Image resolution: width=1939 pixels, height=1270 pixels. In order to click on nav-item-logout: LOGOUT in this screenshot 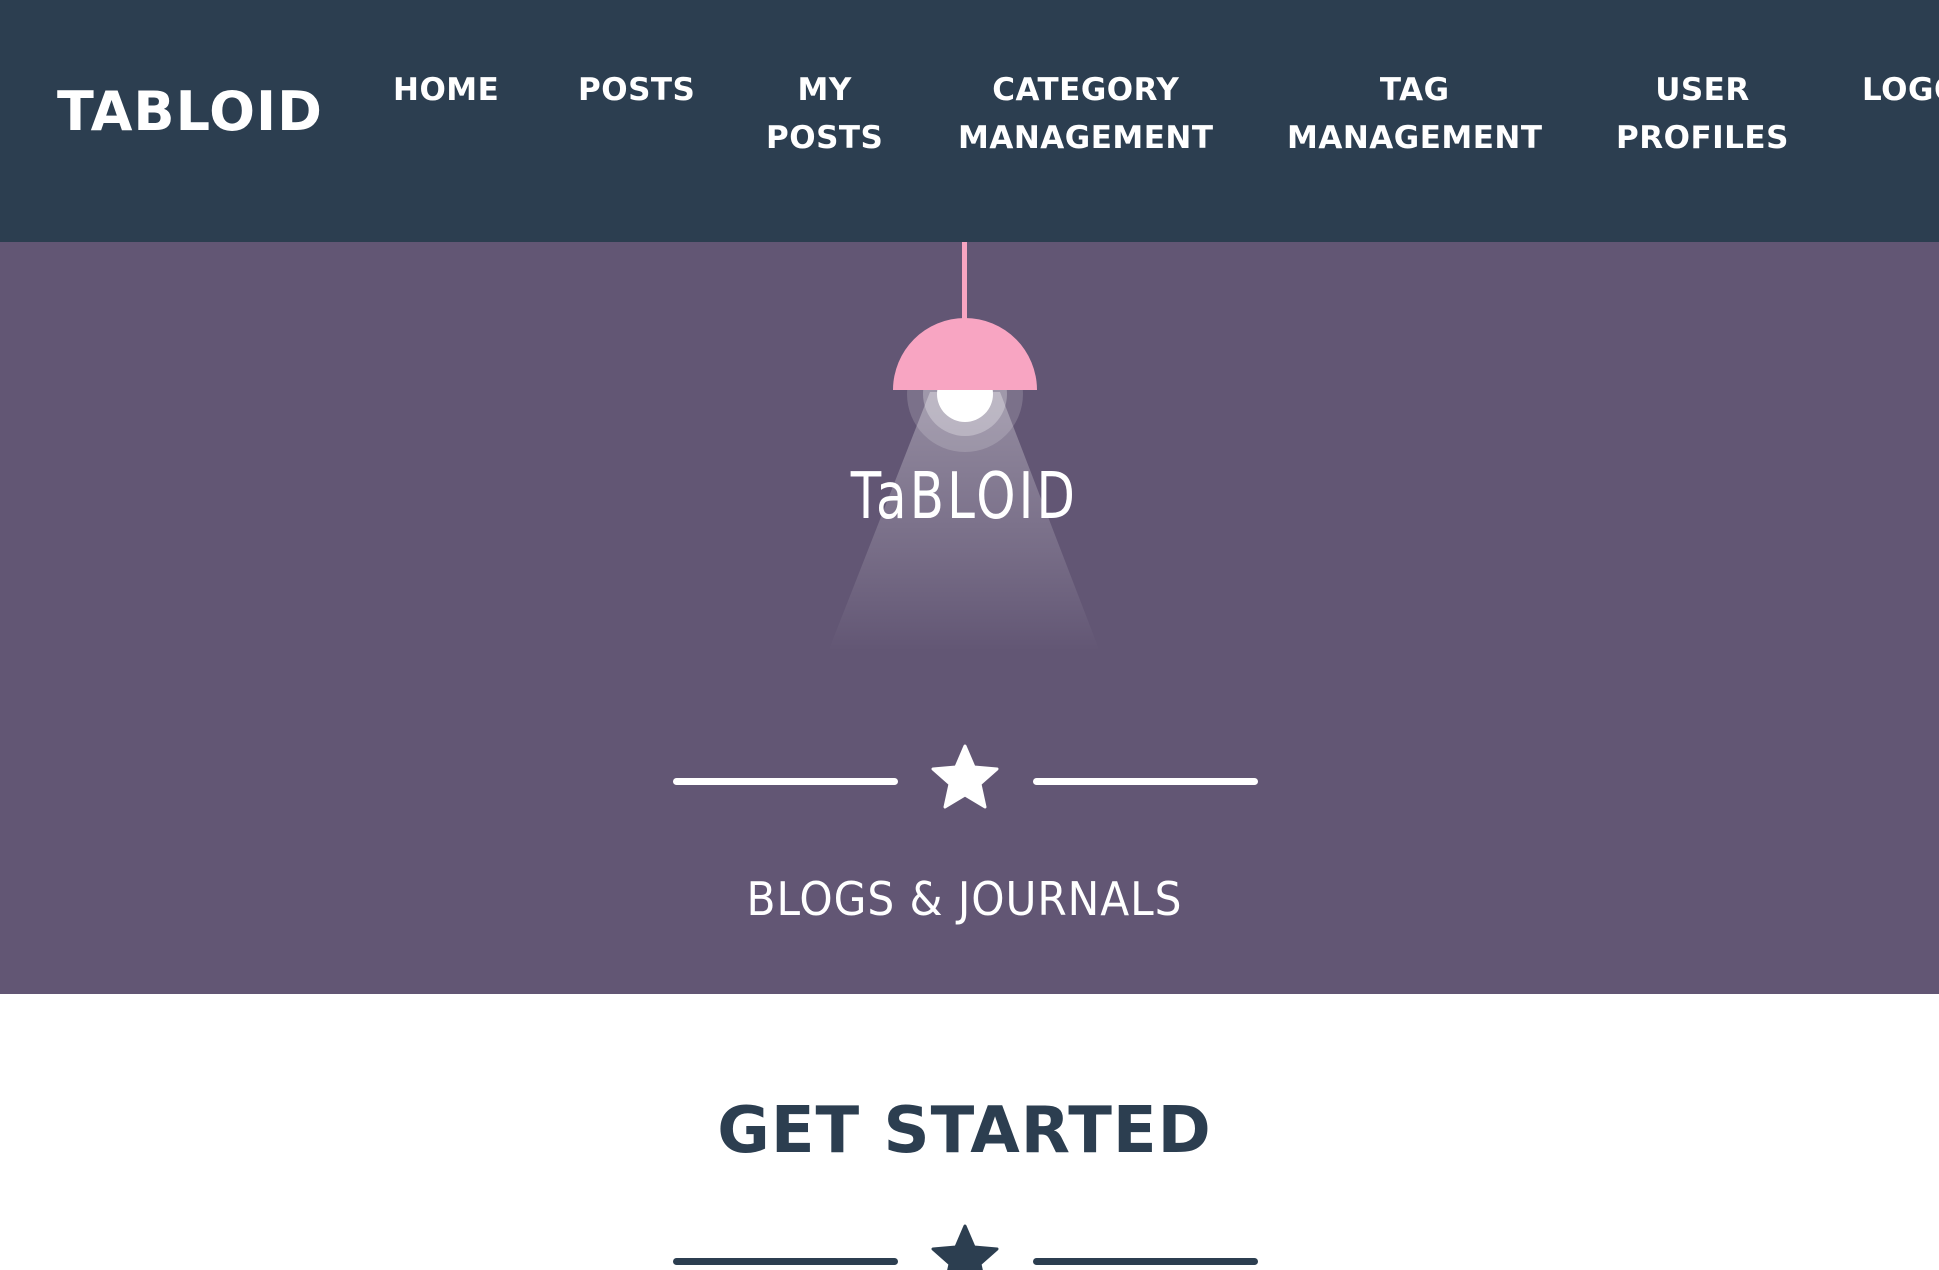, I will do `click(1900, 90)`.